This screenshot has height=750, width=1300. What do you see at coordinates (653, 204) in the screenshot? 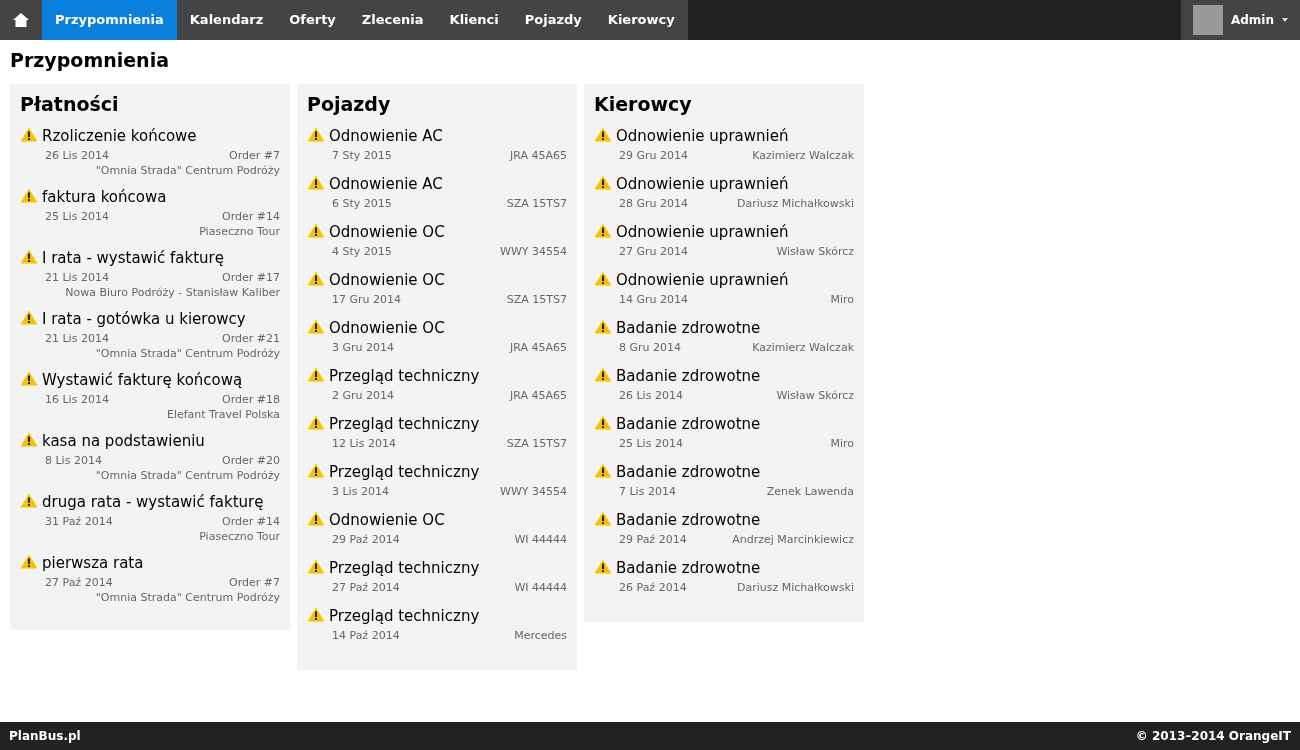
I see `reminder-date: 28 Gru 2014` at bounding box center [653, 204].